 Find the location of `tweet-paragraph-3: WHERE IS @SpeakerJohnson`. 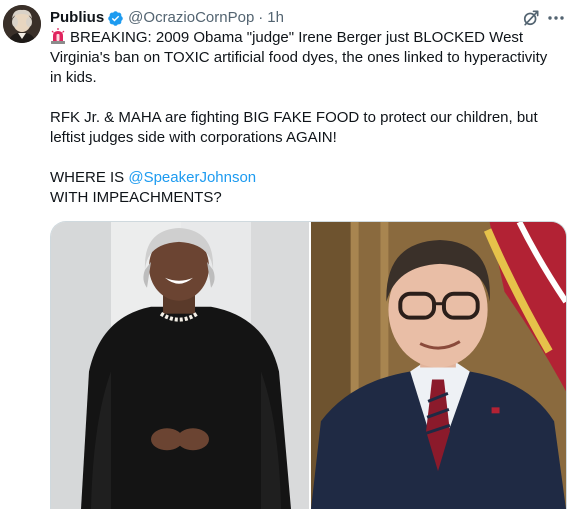

tweet-paragraph-3: WHERE IS @SpeakerJohnson is located at coordinates (302, 178).